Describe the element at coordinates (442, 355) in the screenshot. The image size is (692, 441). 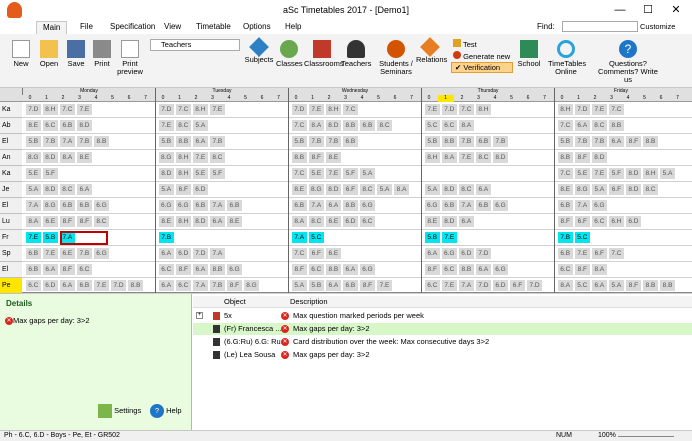
I see `list-item: (Le) Lea Sousa ✕ Max gaps per day: 3>2` at that location.